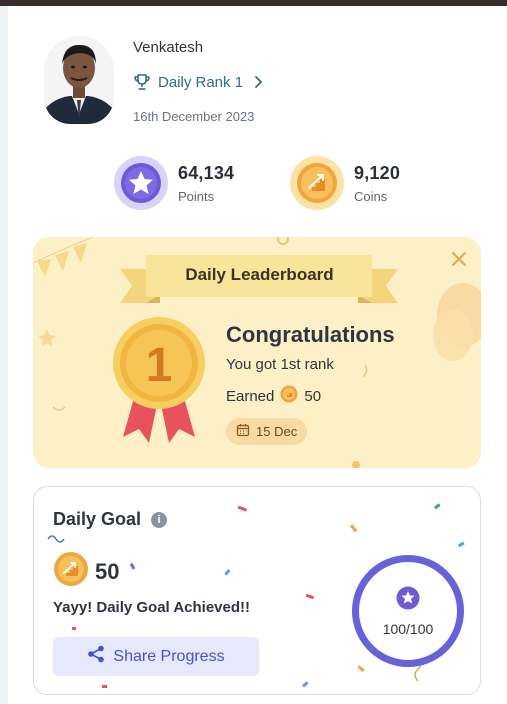  What do you see at coordinates (243, 431) in the screenshot?
I see `calendar-icon` at bounding box center [243, 431].